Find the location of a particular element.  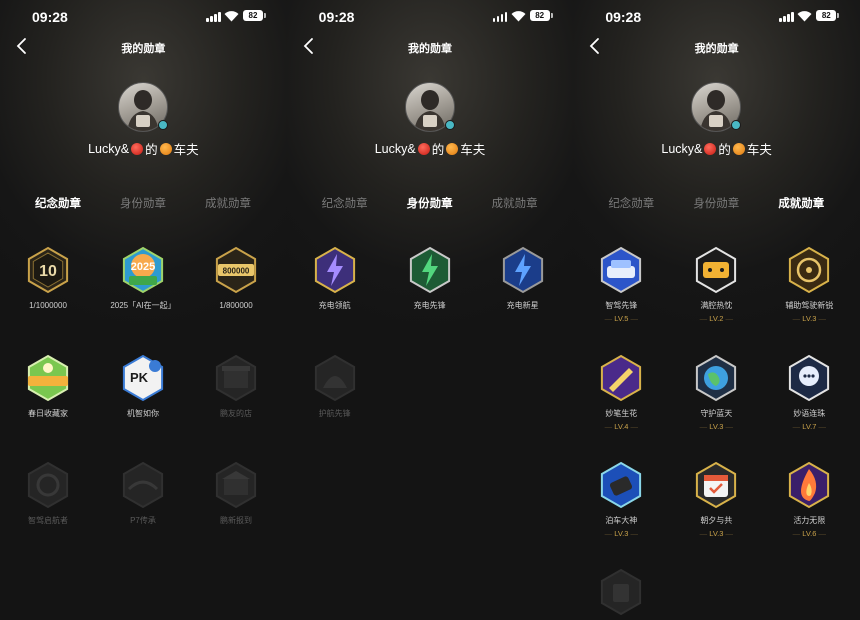

svg-text: 10 is located at coordinates (48, 271).